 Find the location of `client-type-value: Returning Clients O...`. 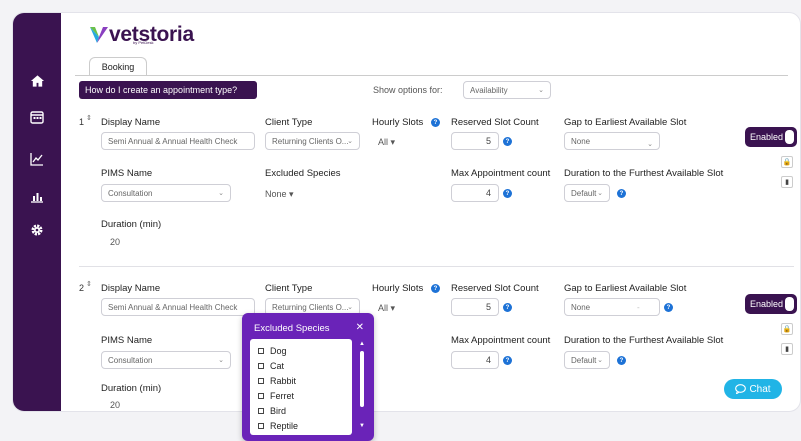

client-type-value: Returning Clients O... is located at coordinates (310, 307).